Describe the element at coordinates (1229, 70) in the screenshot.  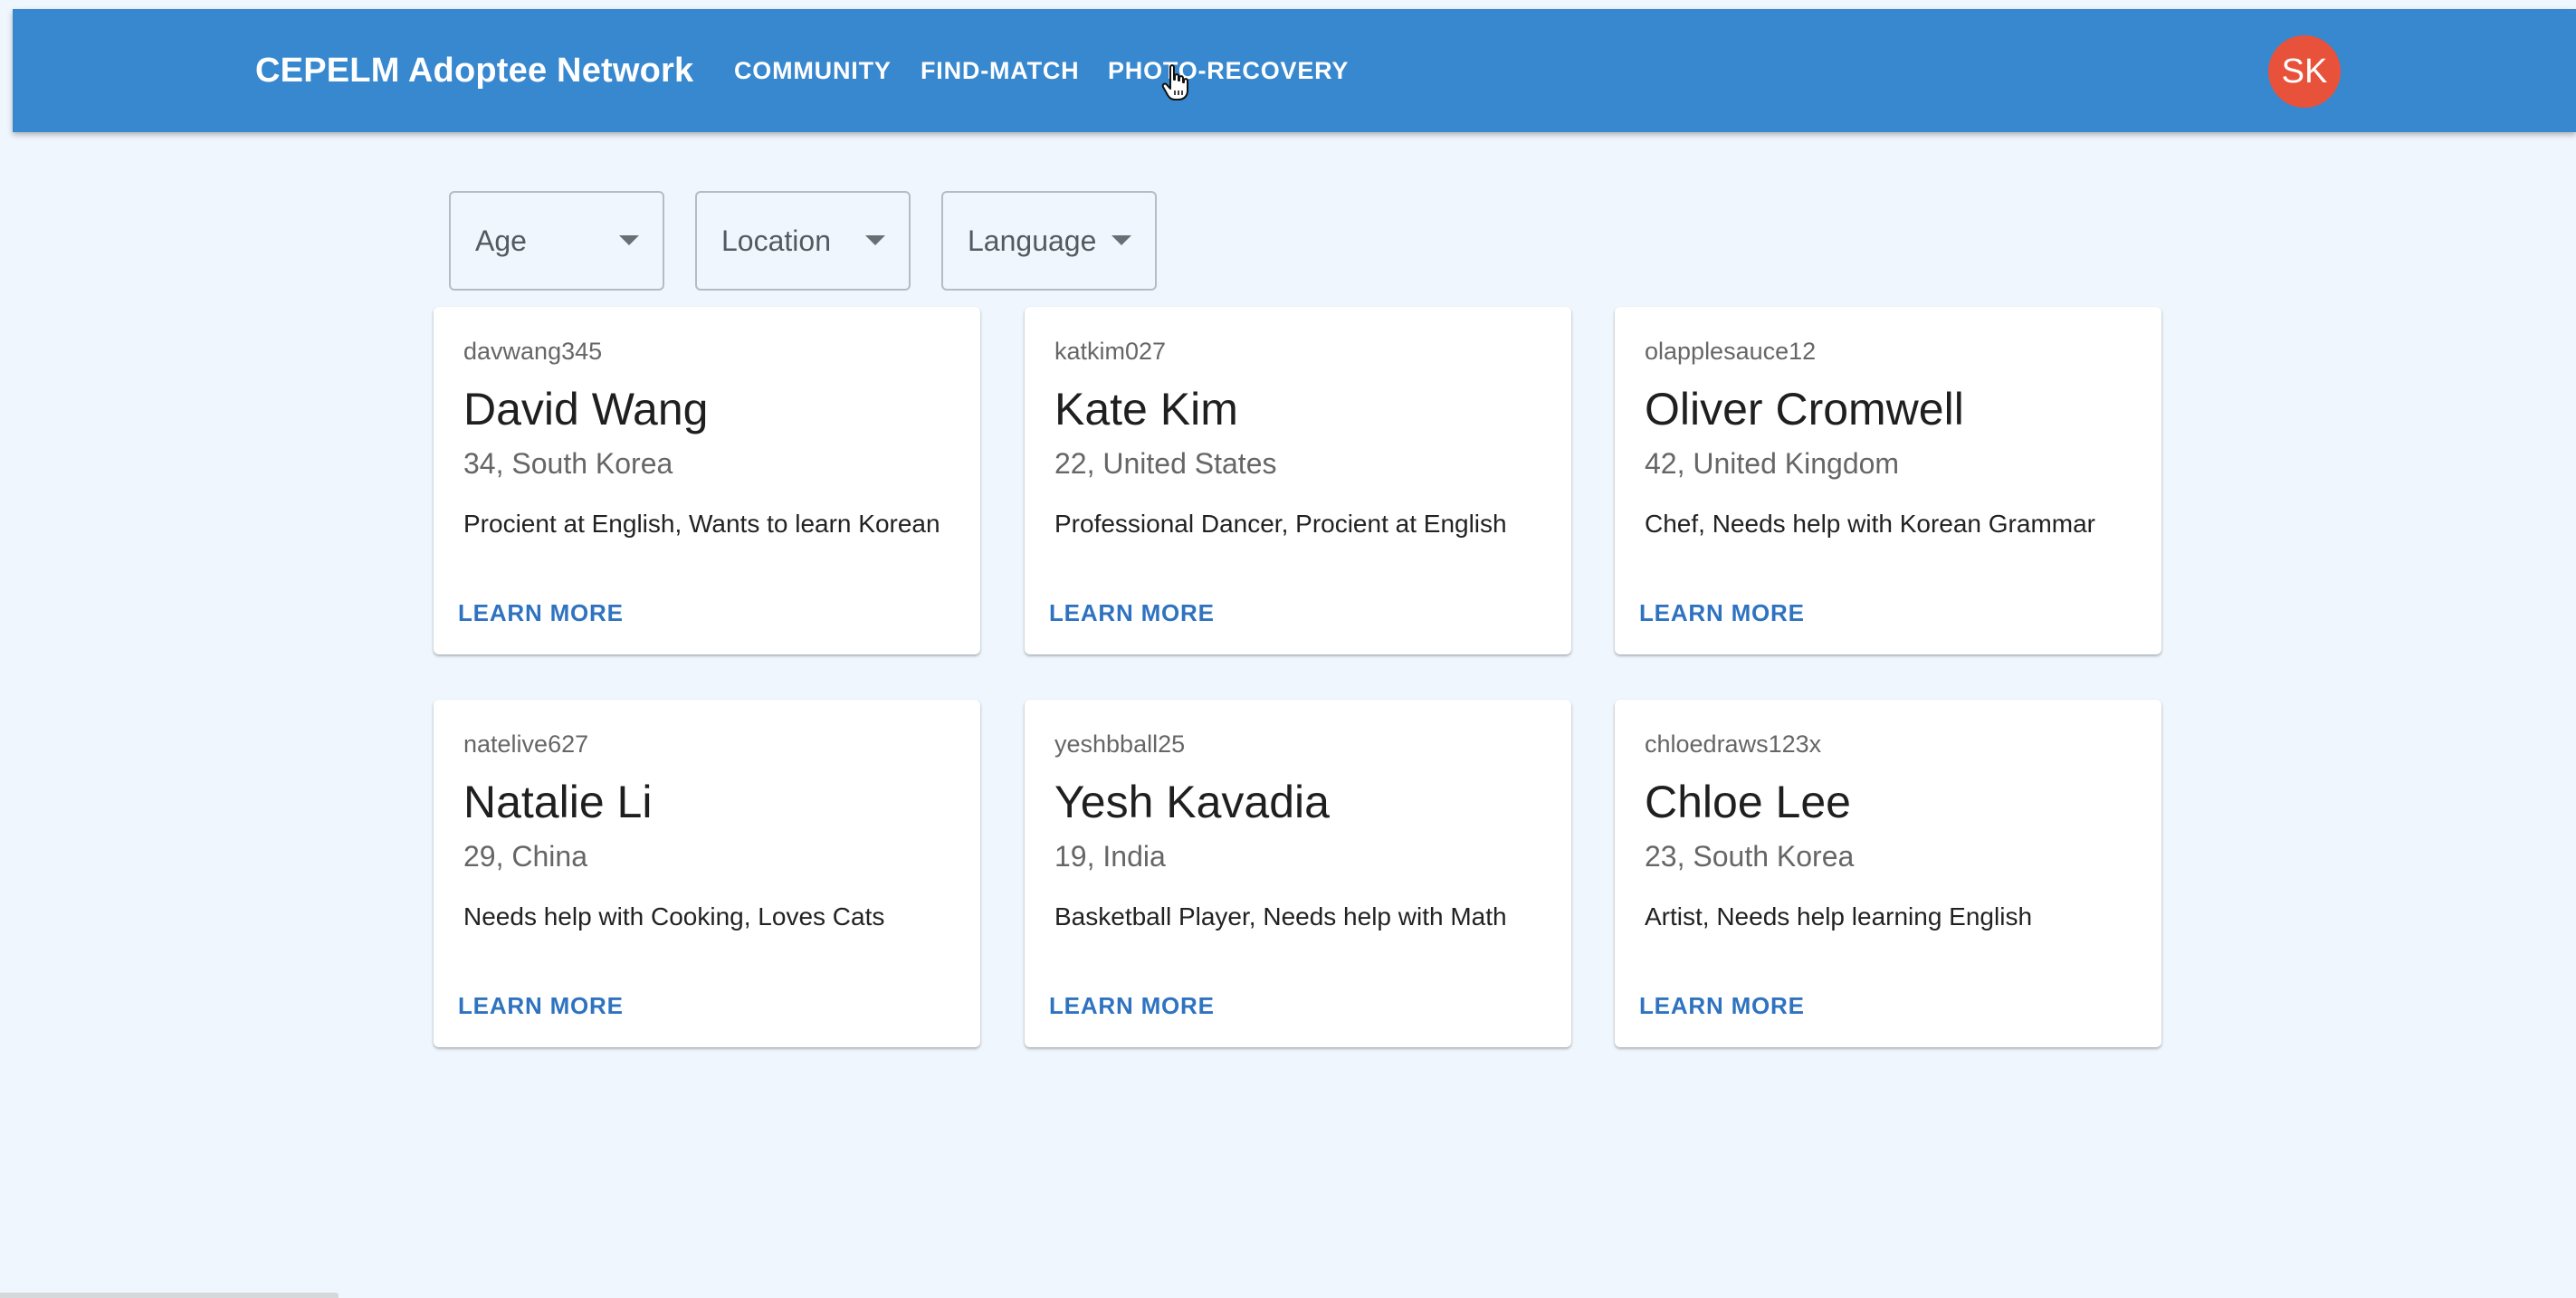
I see `nav-photo-recovery: PHOTO-RECOVERY` at that location.